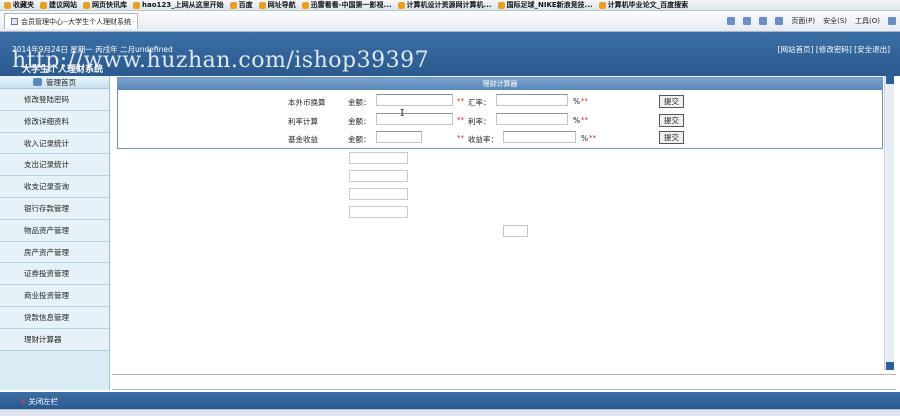  I want to click on currency-amount-input, so click(414, 100).